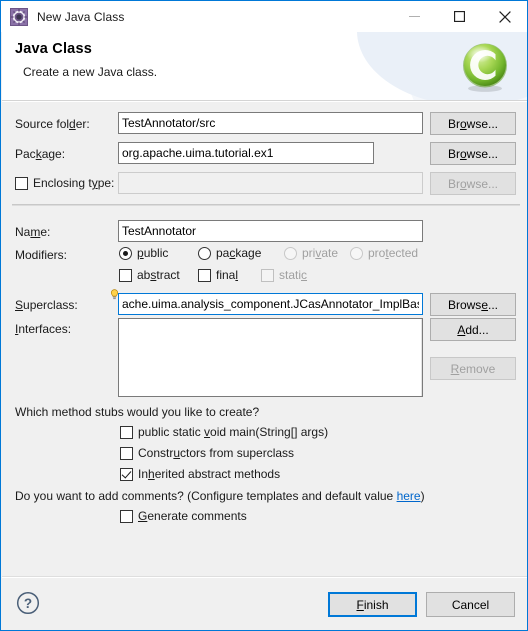 The height and width of the screenshot is (631, 528). Describe the element at coordinates (320, 253) in the screenshot. I see `private-radio-label: private` at that location.